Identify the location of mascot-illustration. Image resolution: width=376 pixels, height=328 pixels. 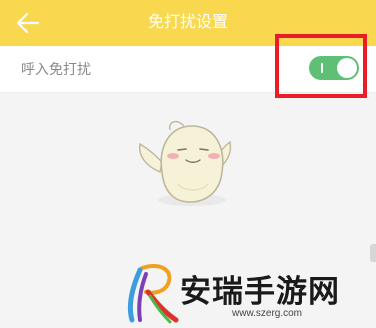
(188, 162).